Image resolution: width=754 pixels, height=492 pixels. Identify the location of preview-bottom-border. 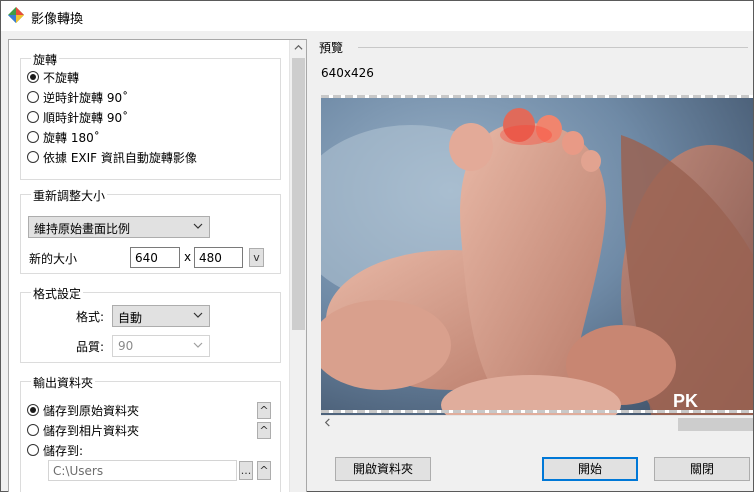
(537, 411).